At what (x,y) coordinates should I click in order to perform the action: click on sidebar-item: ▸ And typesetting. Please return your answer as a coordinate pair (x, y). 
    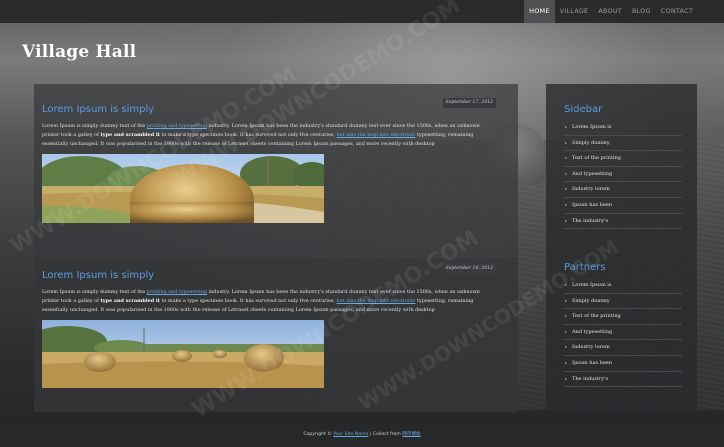
    Looking at the image, I should click on (623, 175).